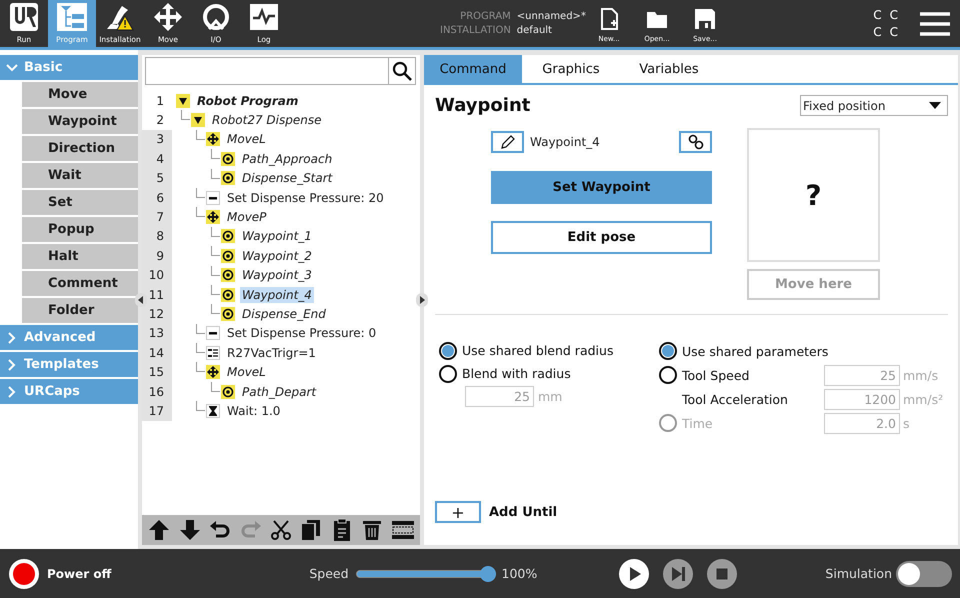  I want to click on unknown-mark: ?, so click(813, 195).